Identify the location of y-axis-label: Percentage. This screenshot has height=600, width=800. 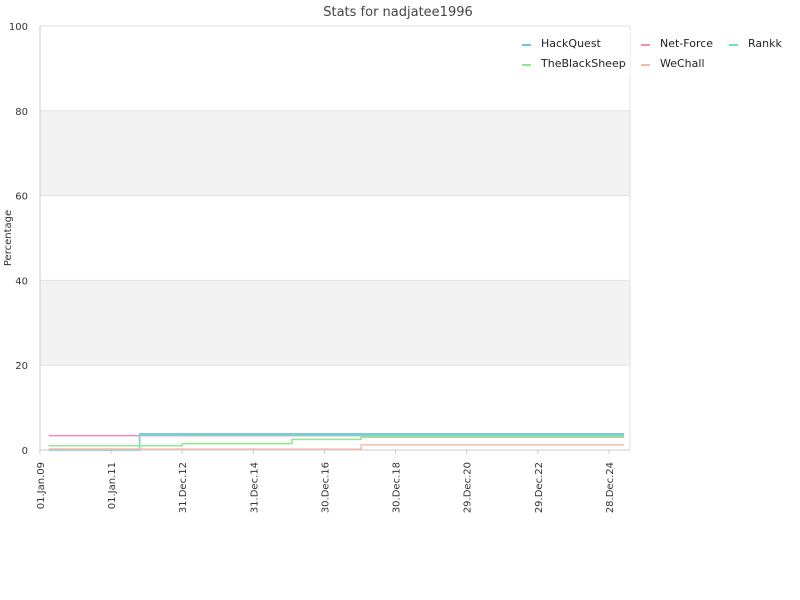
(8, 238).